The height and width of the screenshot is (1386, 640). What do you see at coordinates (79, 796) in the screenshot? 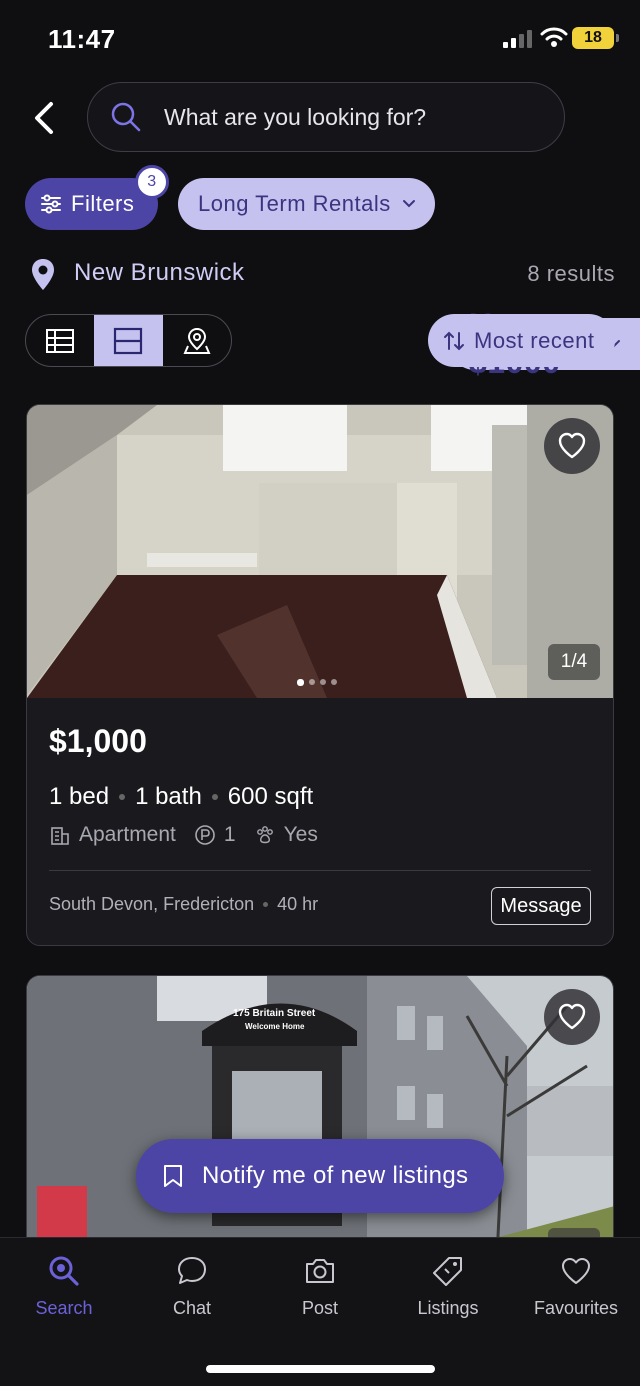
I see `beds: 1 bed` at bounding box center [79, 796].